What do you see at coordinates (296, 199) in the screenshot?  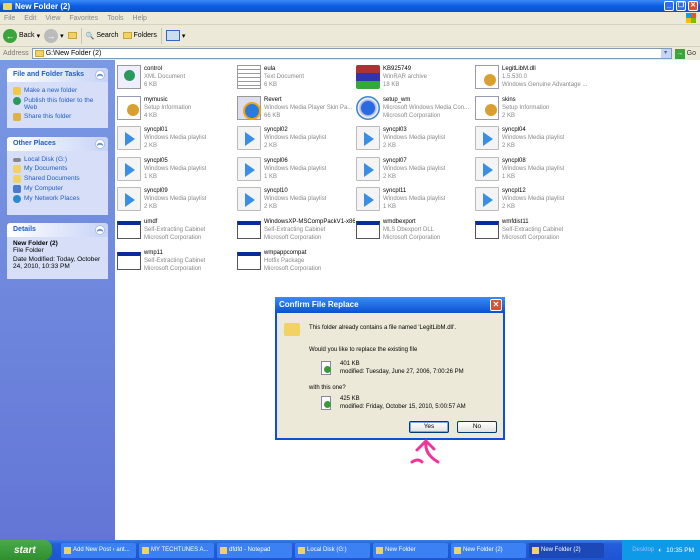 I see `file-item: syncpl10 Windows Media playlist 2 KB` at bounding box center [296, 199].